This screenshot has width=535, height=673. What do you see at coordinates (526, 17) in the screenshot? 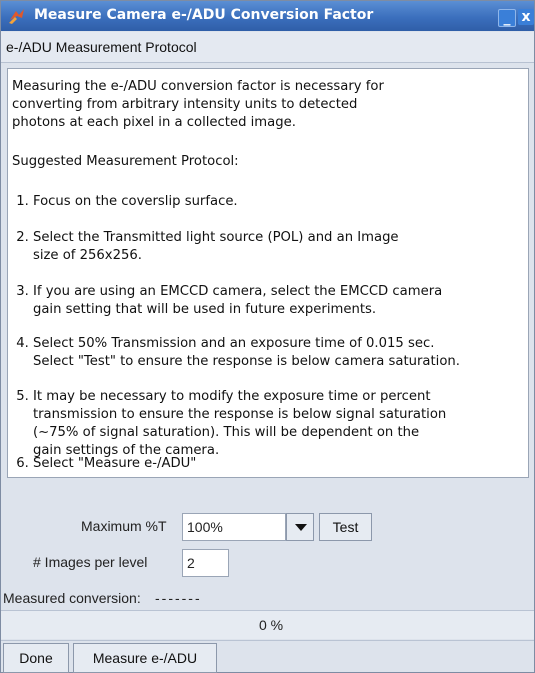
I see `close-button: x` at bounding box center [526, 17].